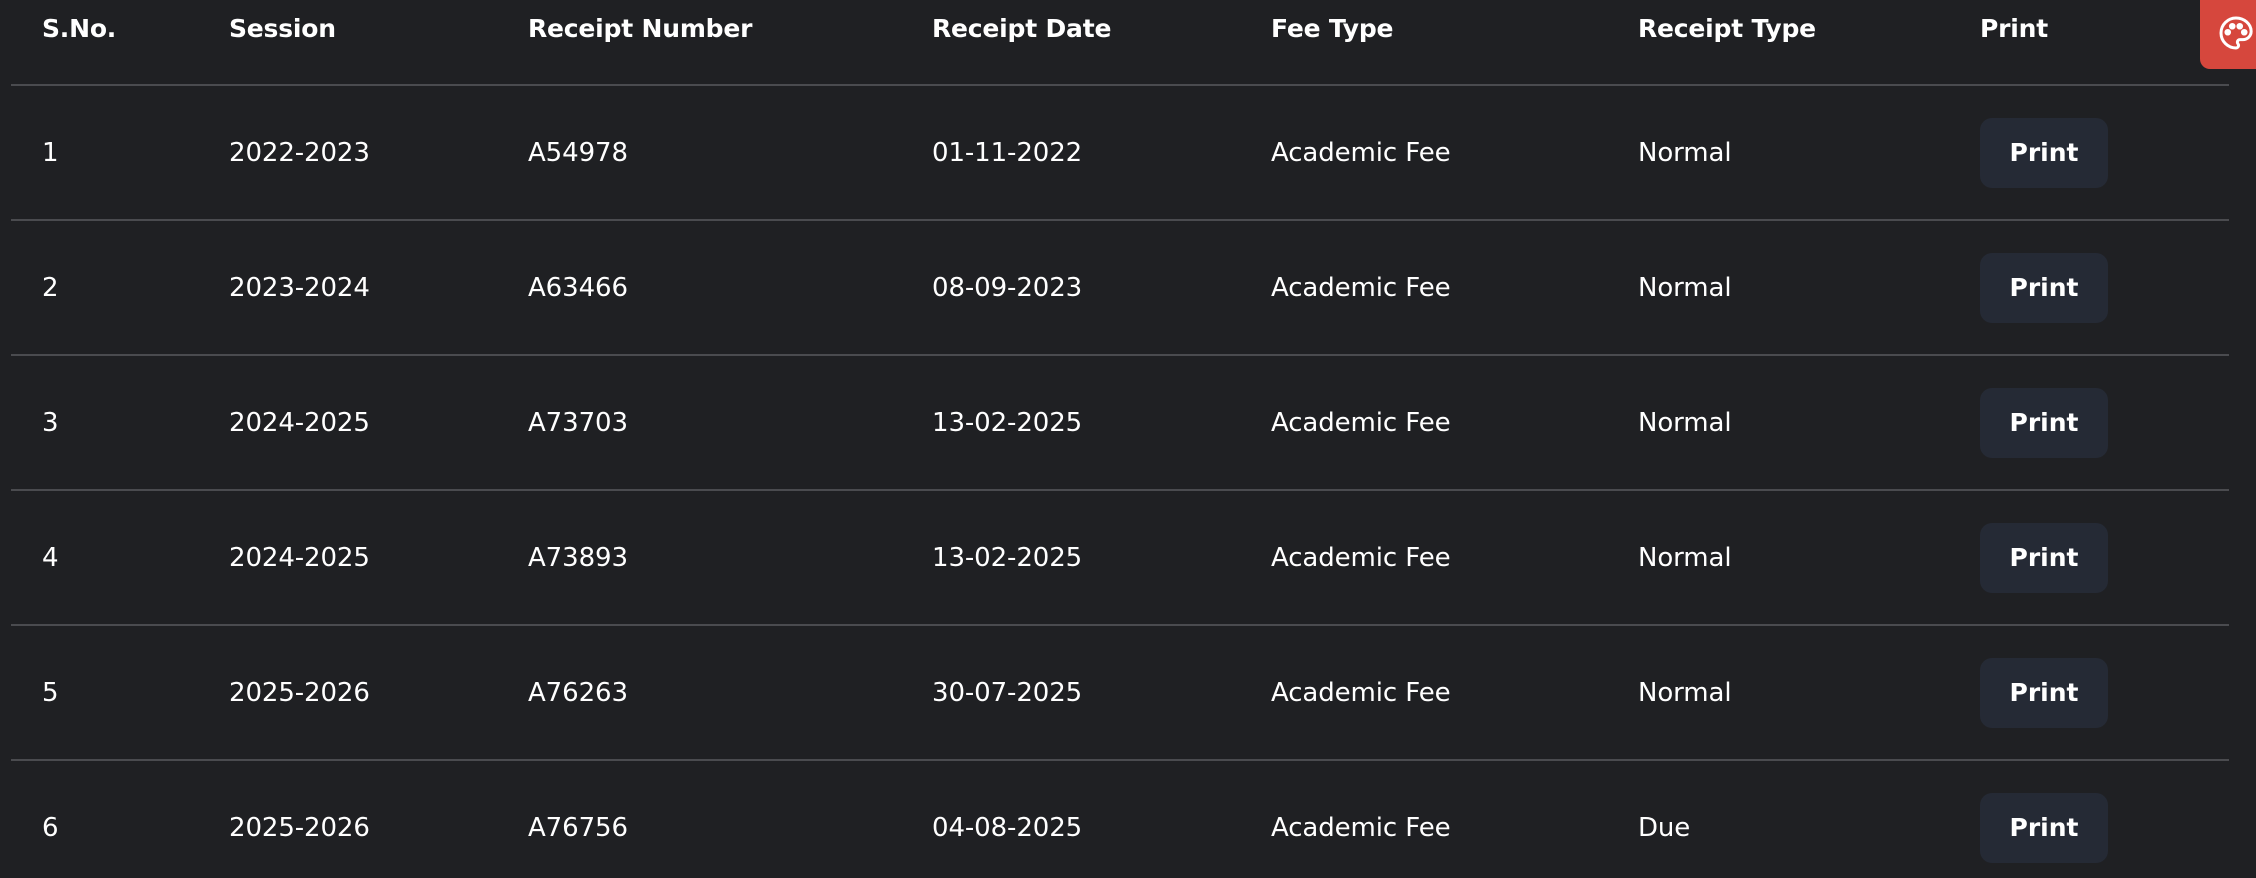  What do you see at coordinates (1101, 153) in the screenshot?
I see `cell-receipt-date: 01-11-2022` at bounding box center [1101, 153].